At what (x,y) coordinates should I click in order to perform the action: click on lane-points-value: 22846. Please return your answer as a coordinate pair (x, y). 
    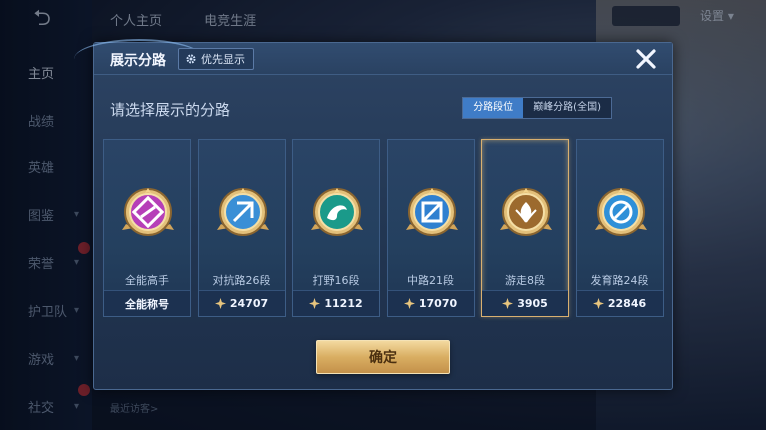
    Looking at the image, I should click on (627, 303).